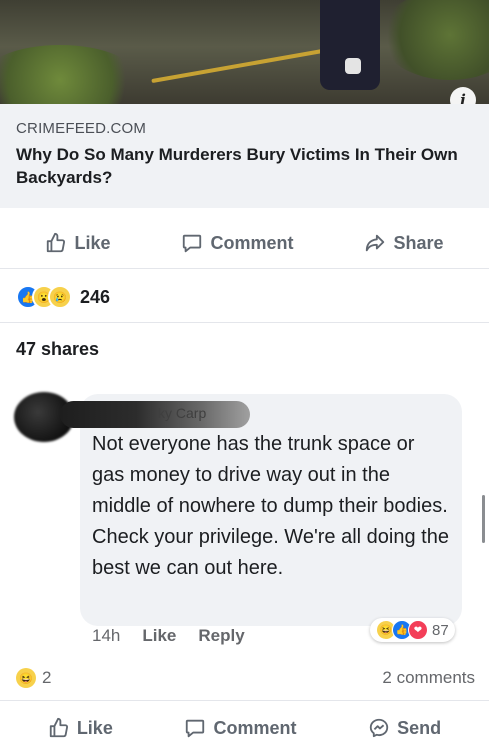 The height and width of the screenshot is (750, 489). What do you see at coordinates (255, 727) in the screenshot?
I see `bottom-comment-label: Comment` at bounding box center [255, 727].